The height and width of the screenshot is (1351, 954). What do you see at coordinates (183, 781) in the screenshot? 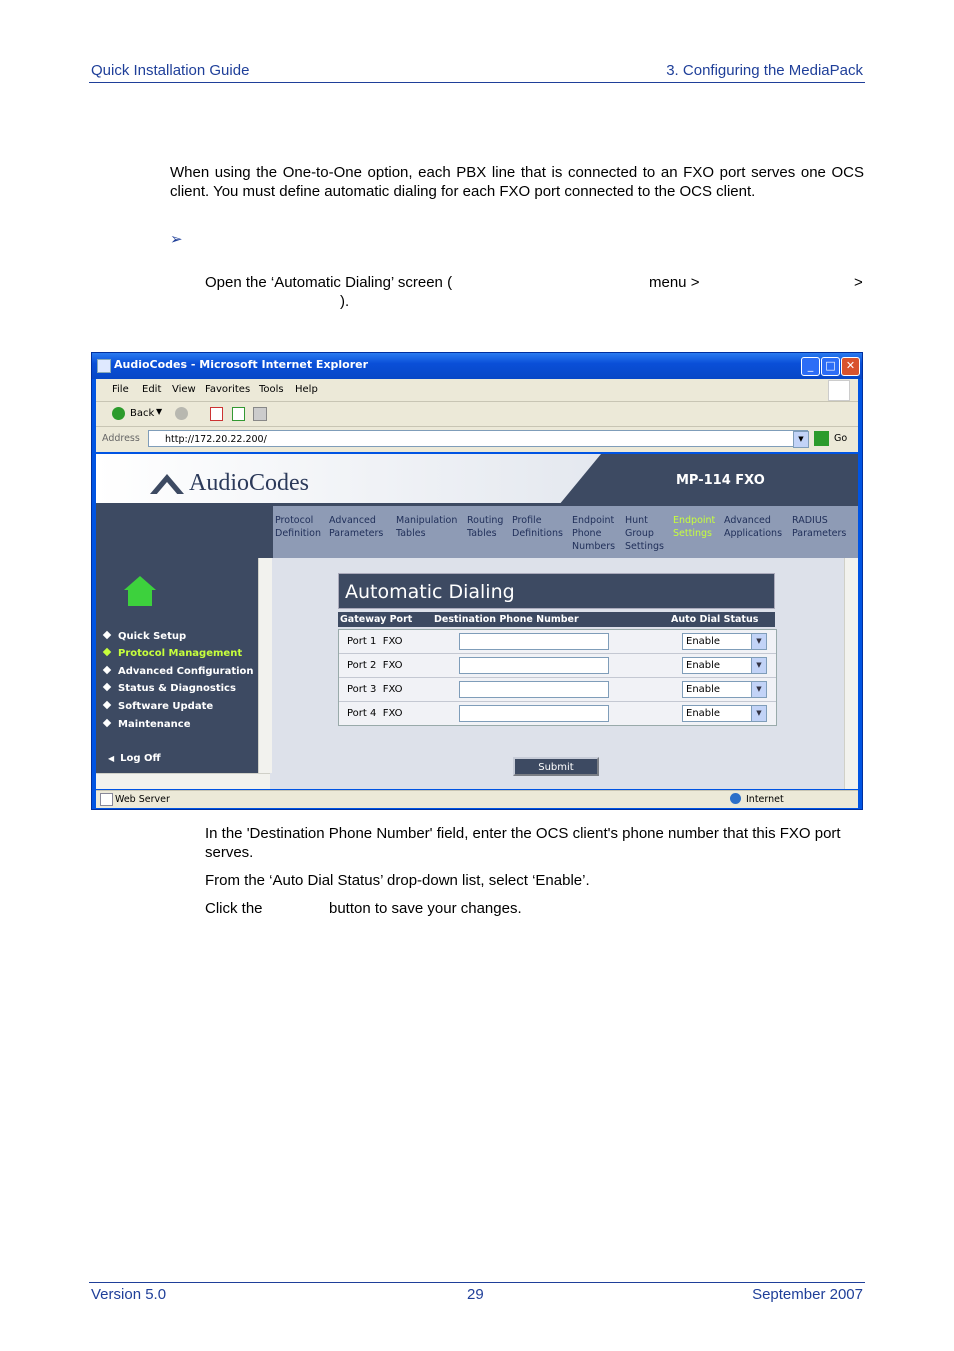
I see `side-hscrollbar` at bounding box center [183, 781].